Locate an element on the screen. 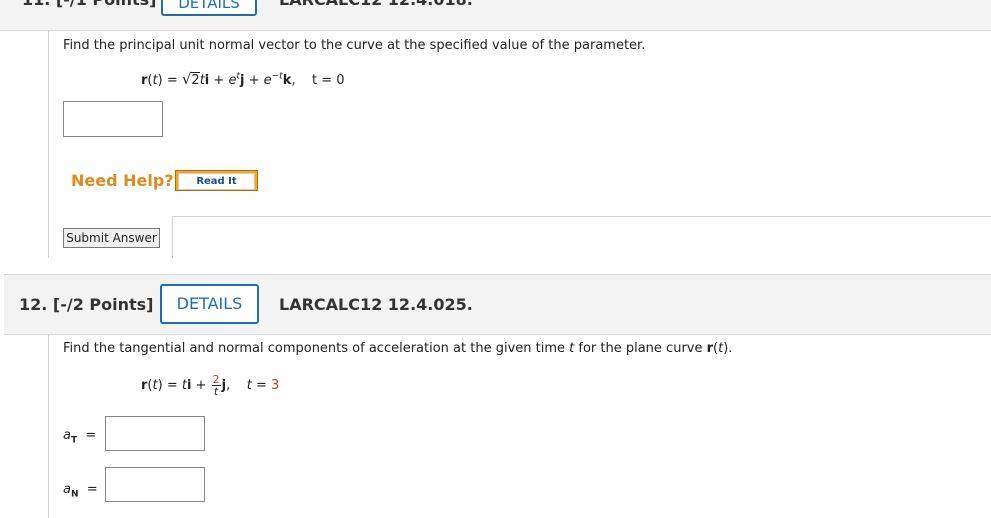 This screenshot has height=518, width=991. problem-11-equation: r(t) = √2ti + etj + e−tk, t = 0 is located at coordinates (243, 79).